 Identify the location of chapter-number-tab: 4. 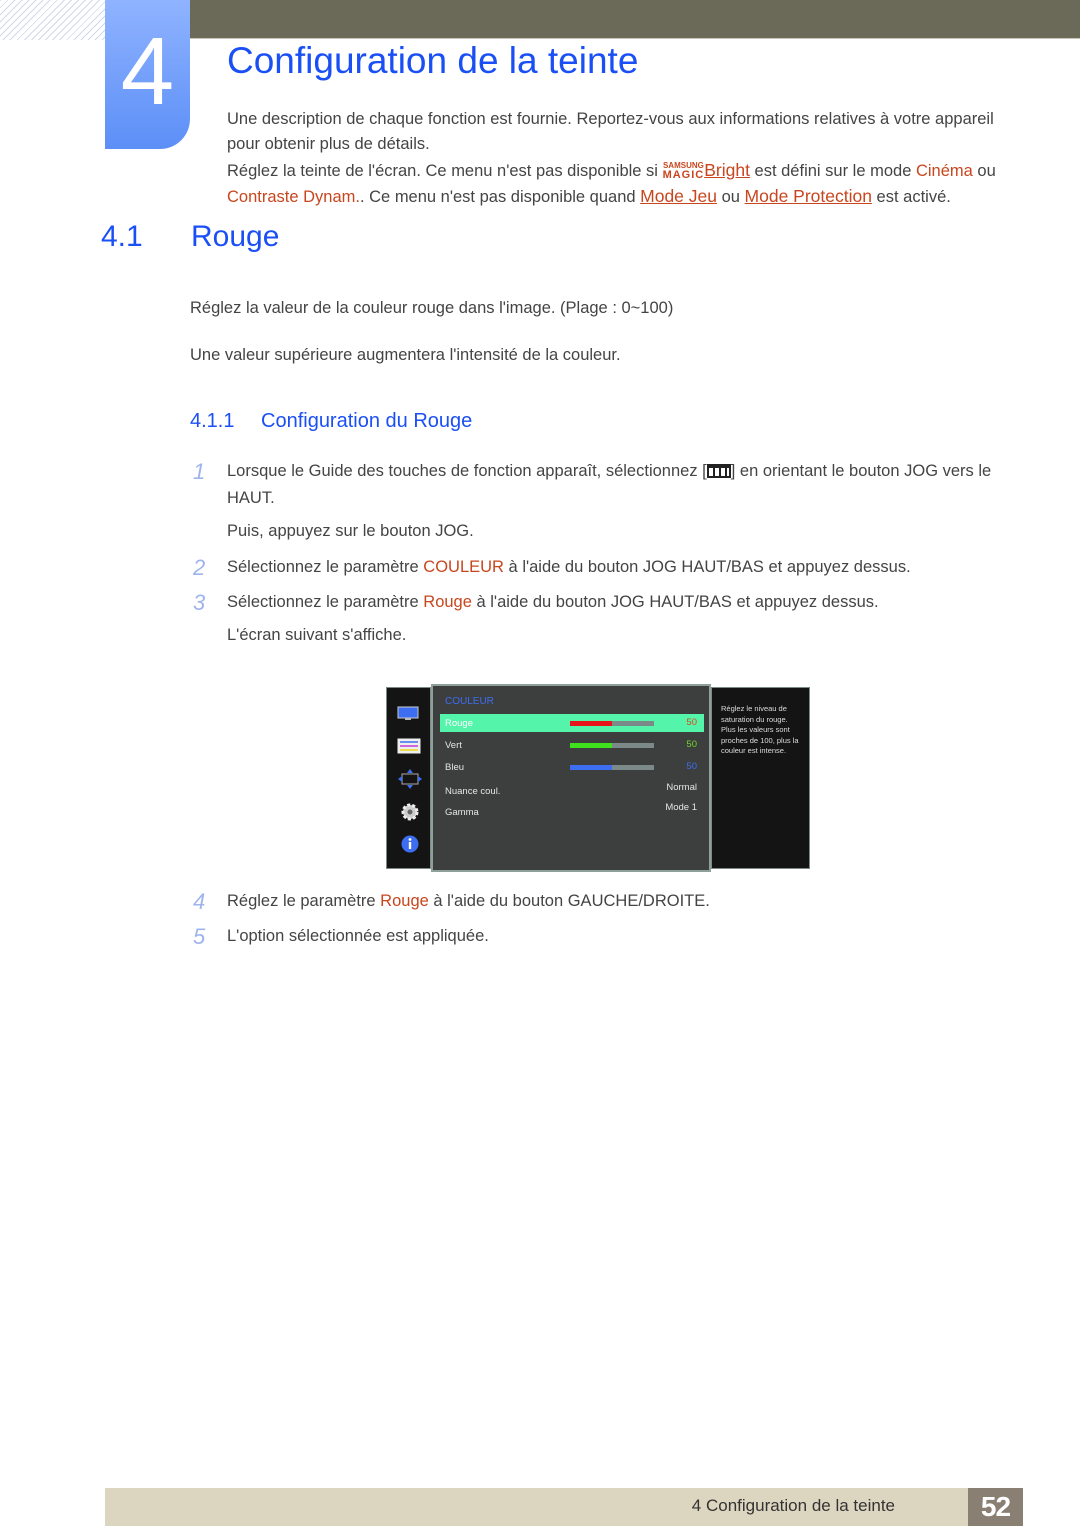
(147, 74).